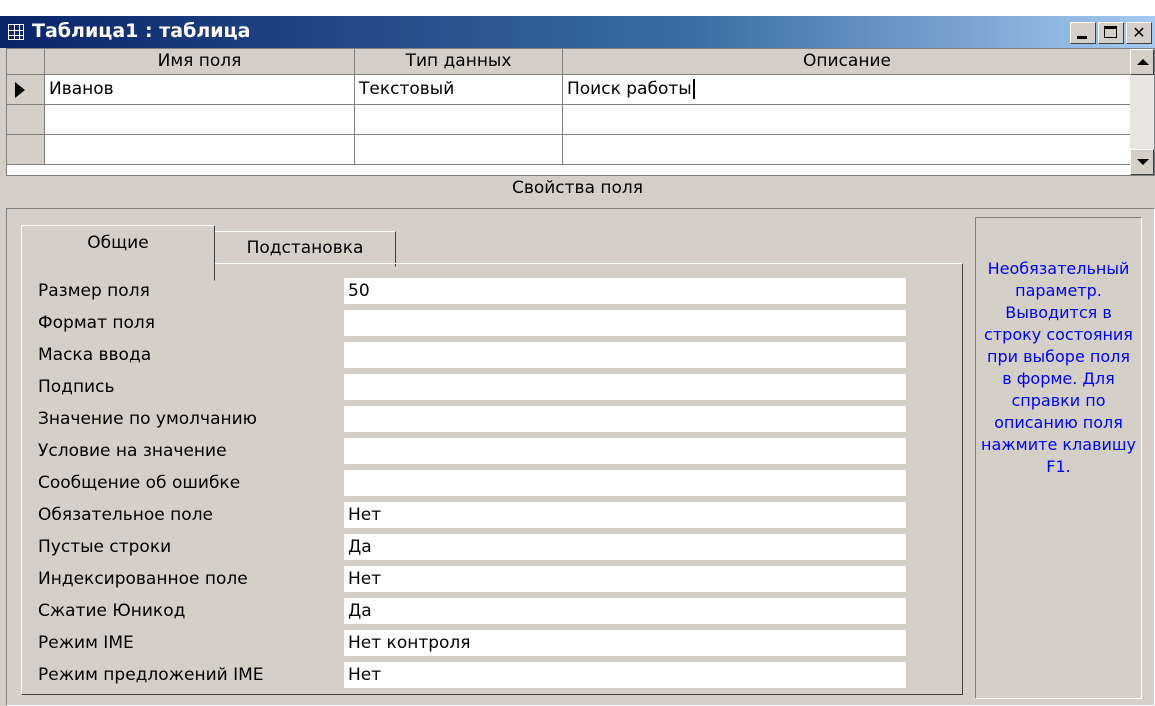 The height and width of the screenshot is (706, 1155). Describe the element at coordinates (305, 249) in the screenshot. I see `tab-lookup: Подстановка` at that location.